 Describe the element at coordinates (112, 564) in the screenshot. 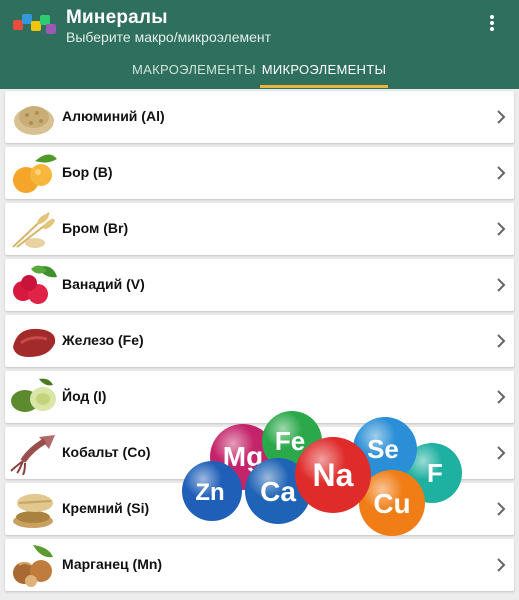

I see `list-item-label: Марганец (Mn)` at that location.